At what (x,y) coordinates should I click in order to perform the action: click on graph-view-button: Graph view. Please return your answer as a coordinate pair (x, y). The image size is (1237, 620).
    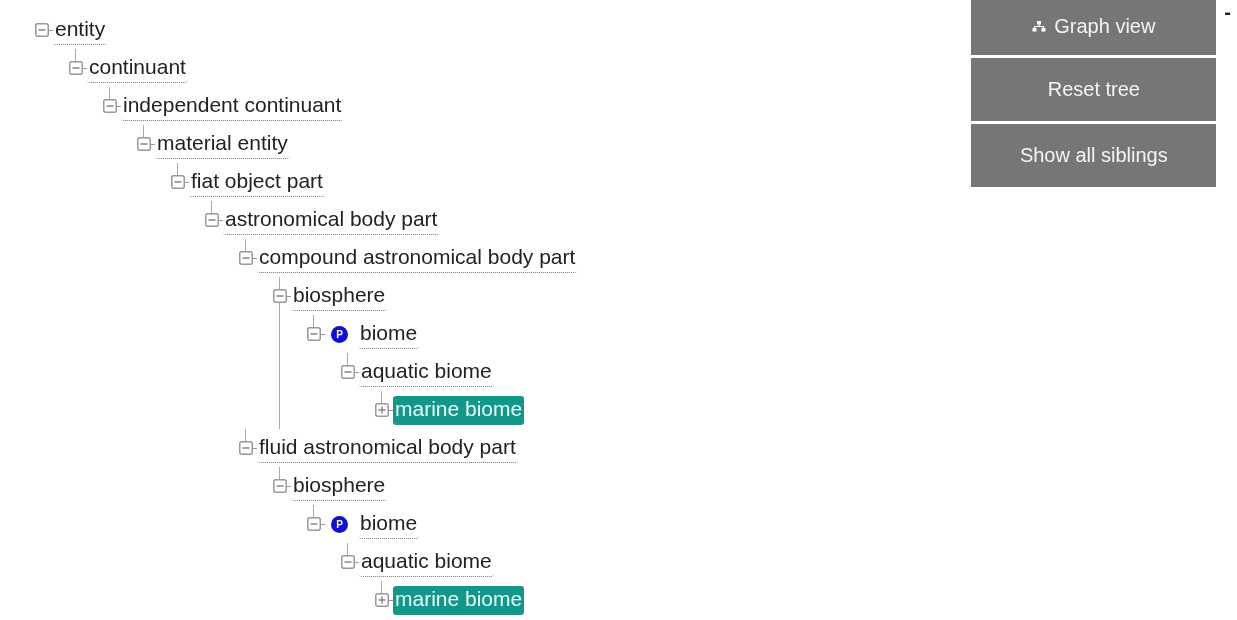
    Looking at the image, I should click on (1094, 27).